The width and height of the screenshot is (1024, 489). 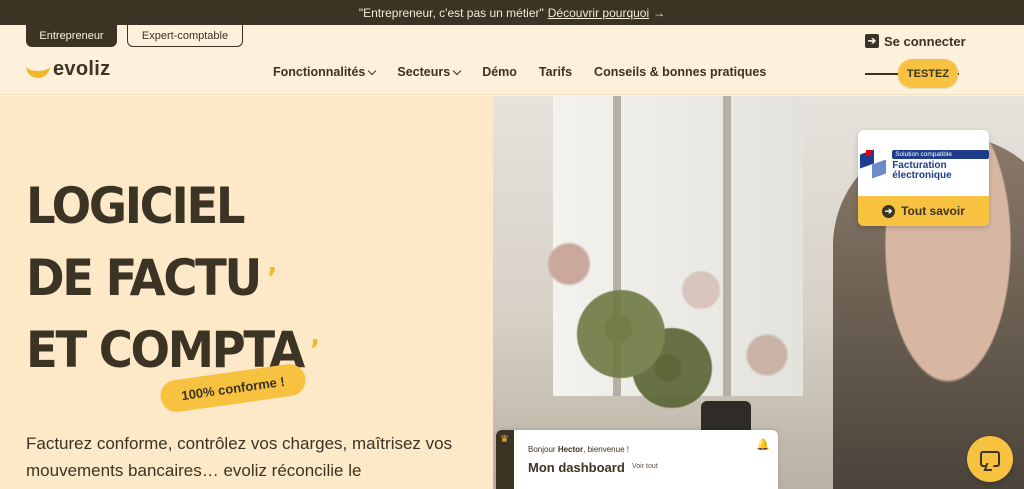 I want to click on nav-item-fonctionnalites: Fonctionnalités, so click(x=325, y=72).